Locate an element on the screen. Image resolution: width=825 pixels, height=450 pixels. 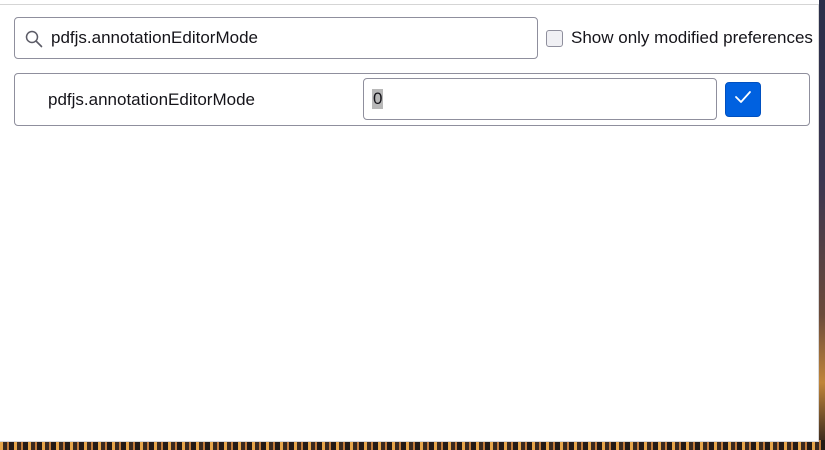
preference-value-input: 0 is located at coordinates (540, 99).